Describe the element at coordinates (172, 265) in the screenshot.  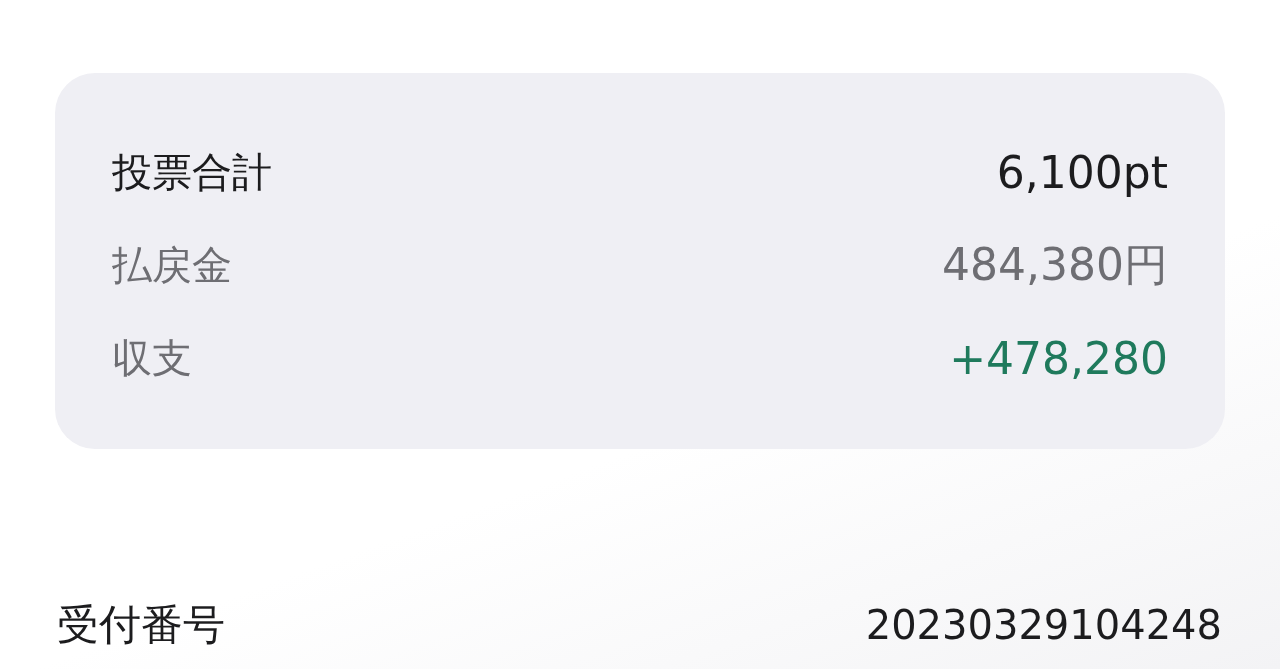
I see `row-label: 払戻金` at that location.